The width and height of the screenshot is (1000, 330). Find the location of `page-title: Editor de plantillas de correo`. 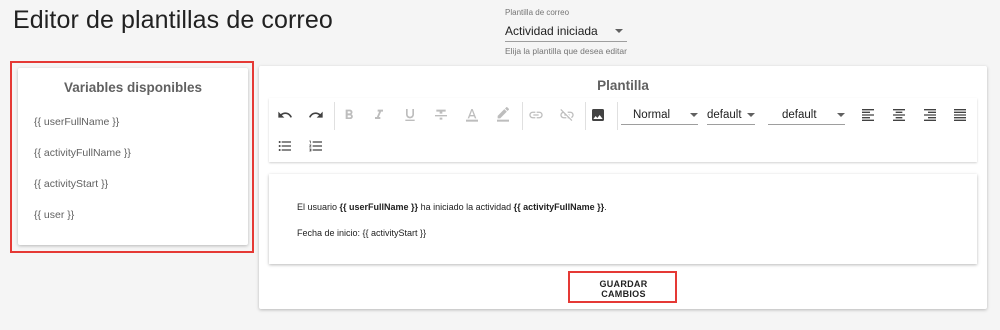

page-title: Editor de plantillas de correo is located at coordinates (173, 20).